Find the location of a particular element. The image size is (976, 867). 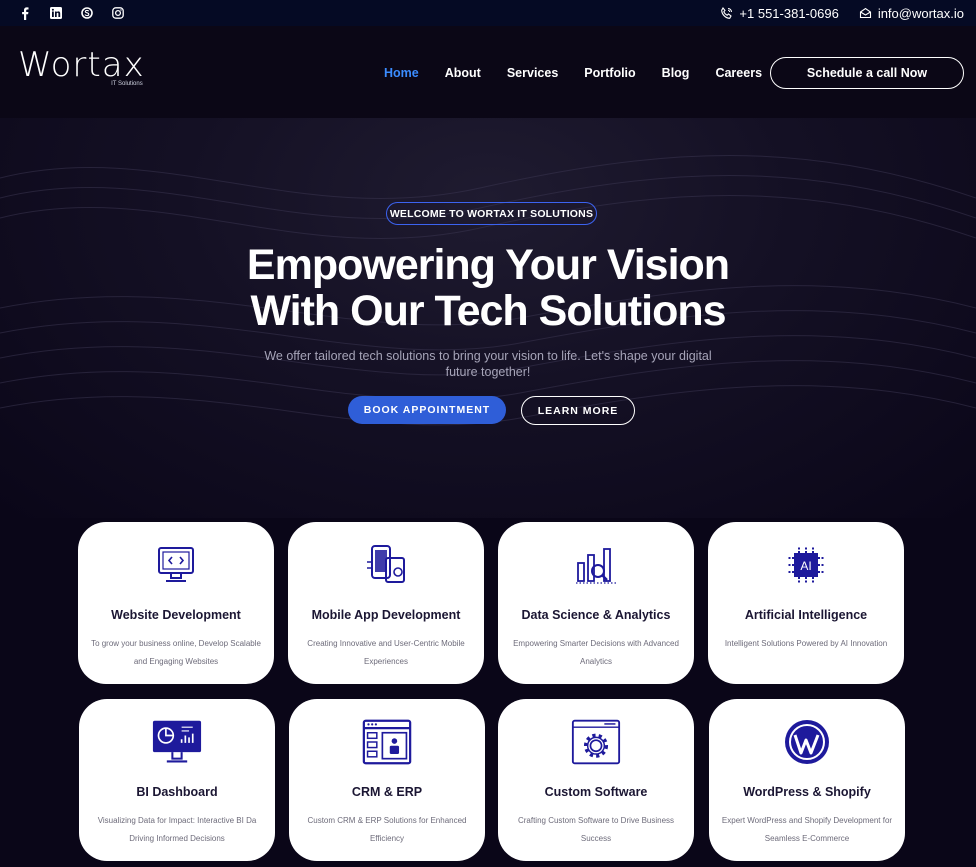

email-address: info@wortax.io is located at coordinates (920, 13).